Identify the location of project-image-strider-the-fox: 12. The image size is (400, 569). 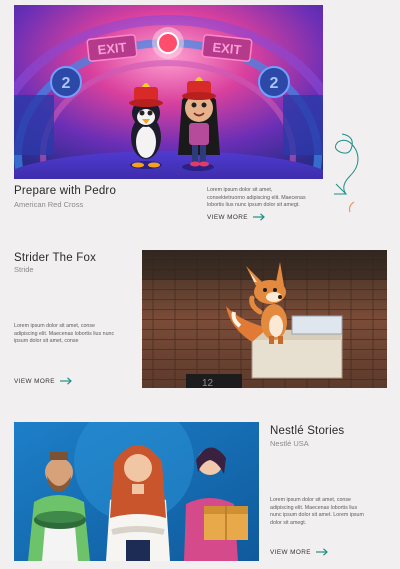
(264, 319).